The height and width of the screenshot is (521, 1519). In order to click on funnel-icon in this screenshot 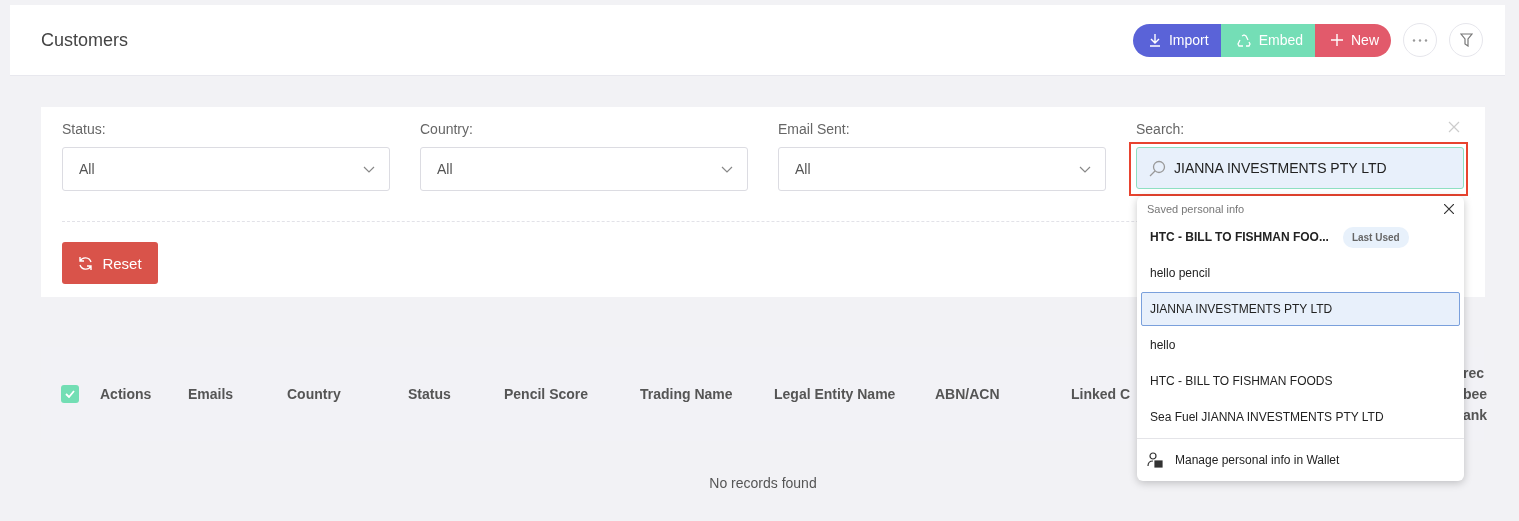, I will do `click(1466, 40)`.